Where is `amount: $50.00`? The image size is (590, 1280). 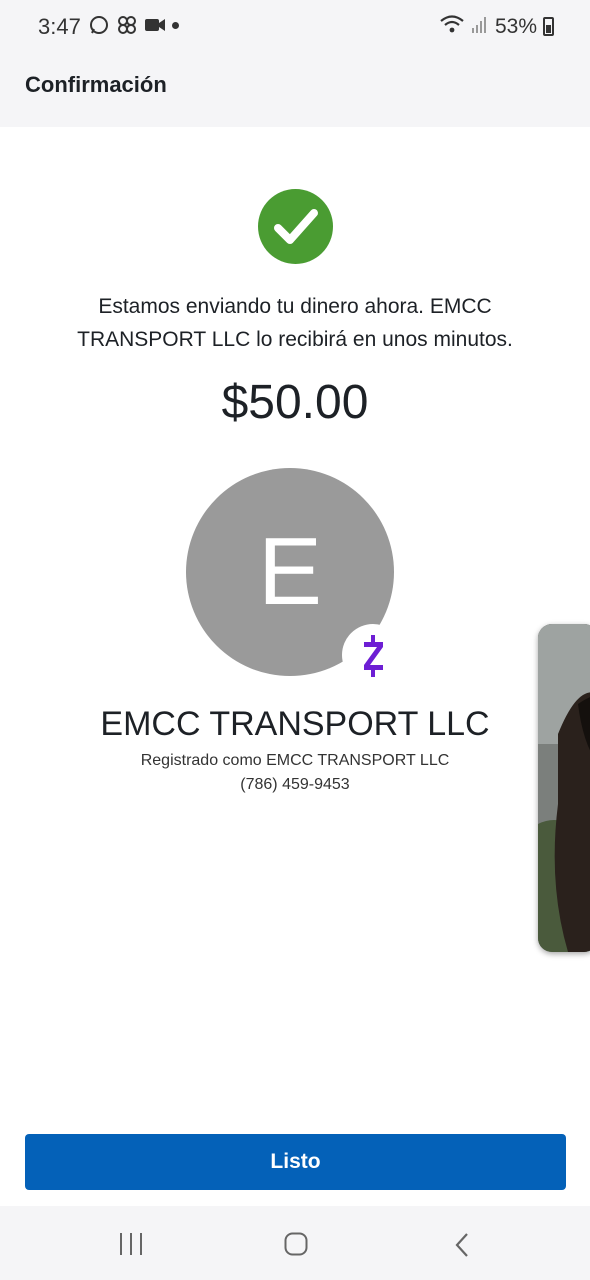
amount: $50.00 is located at coordinates (295, 402).